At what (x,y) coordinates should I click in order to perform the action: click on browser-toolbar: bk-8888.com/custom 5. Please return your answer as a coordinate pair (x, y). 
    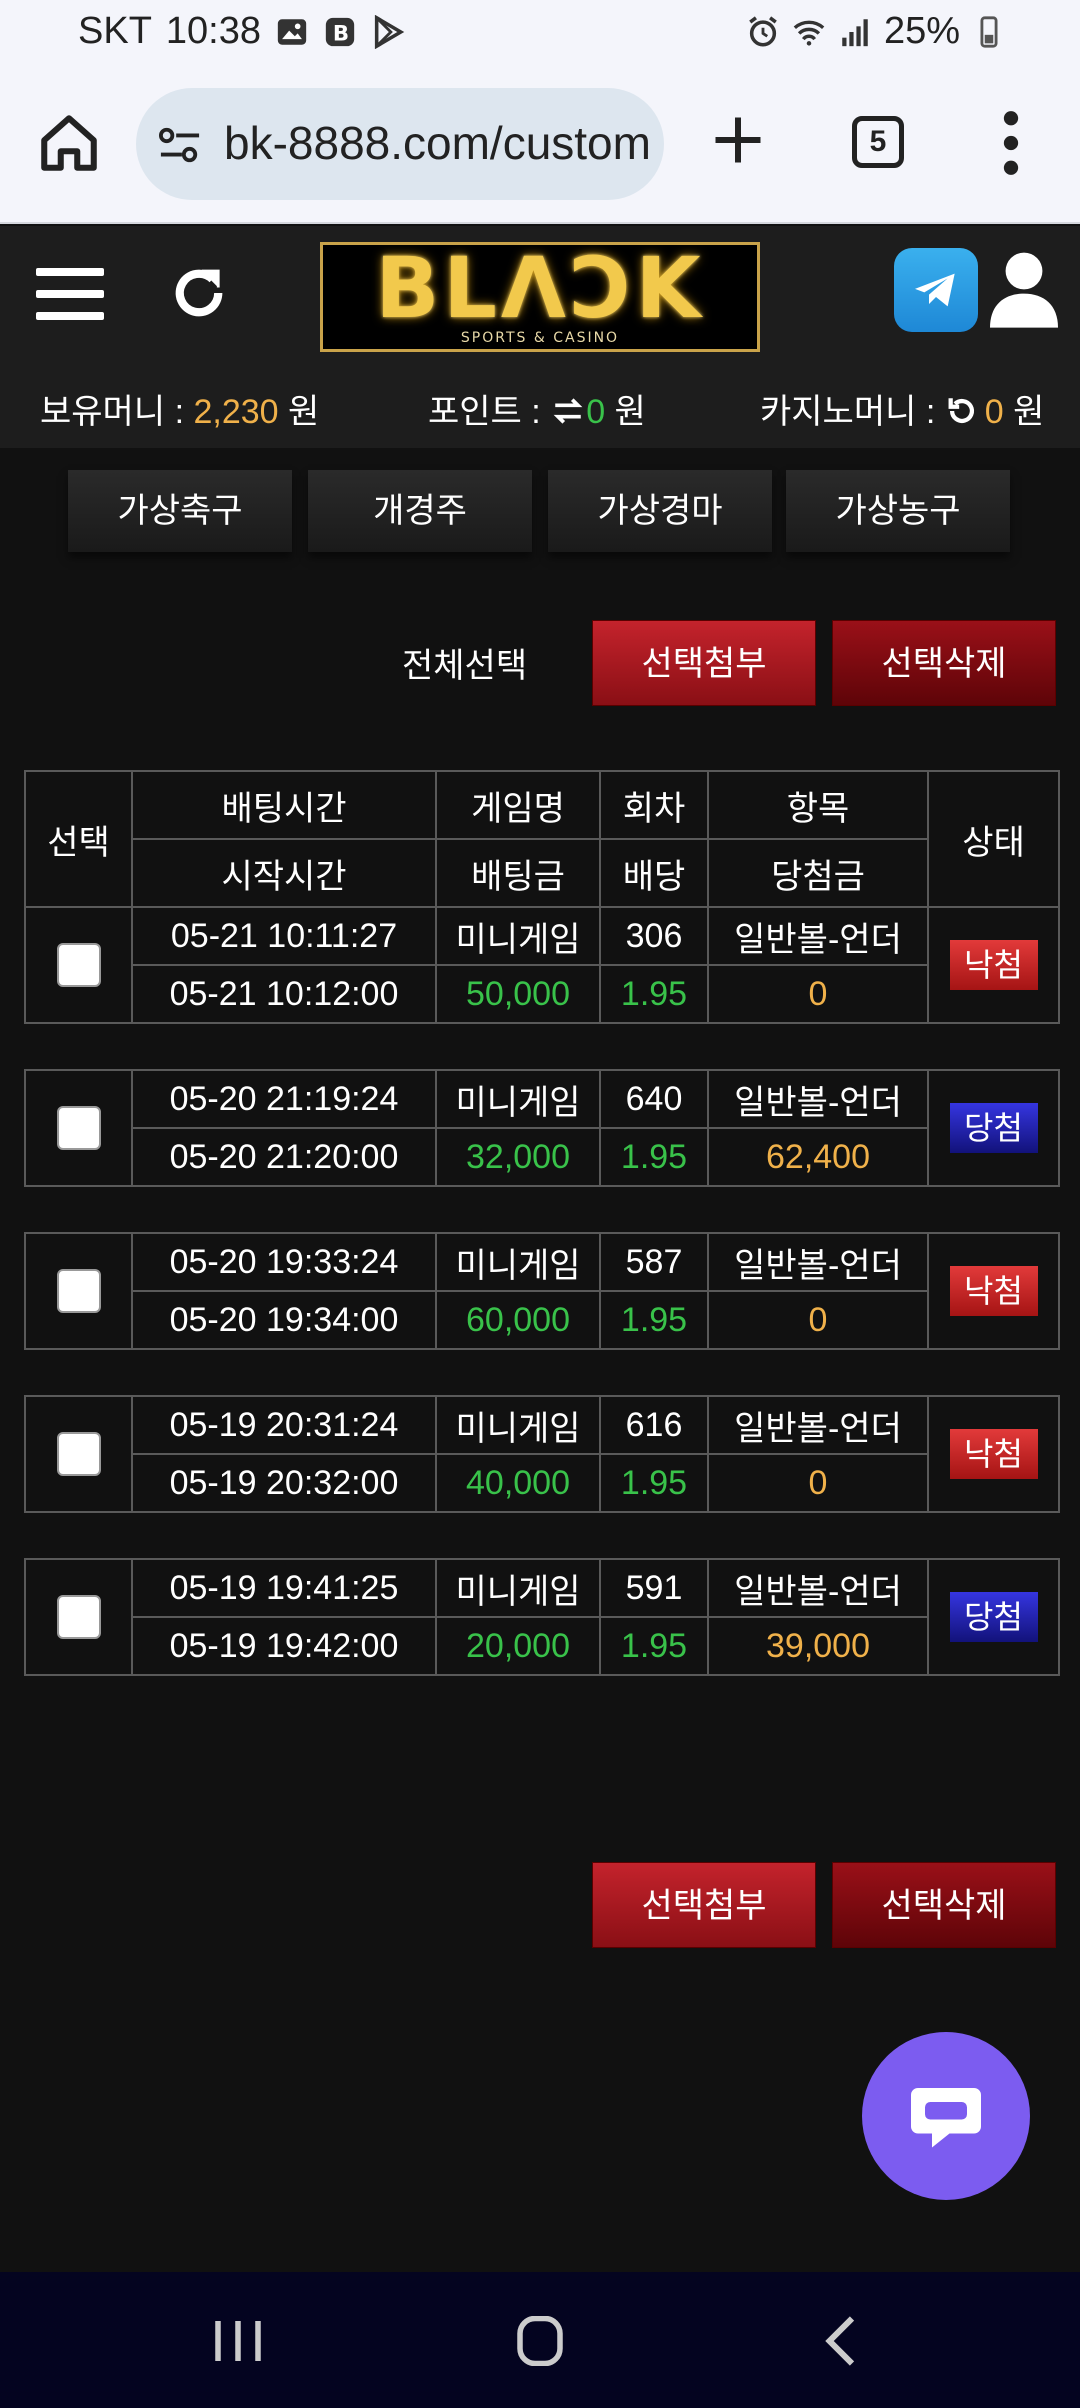
    Looking at the image, I should click on (540, 145).